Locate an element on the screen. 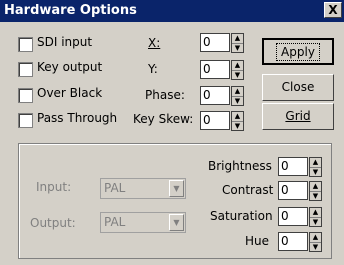  hue-spinner: ▲ ▼ is located at coordinates (315, 242).